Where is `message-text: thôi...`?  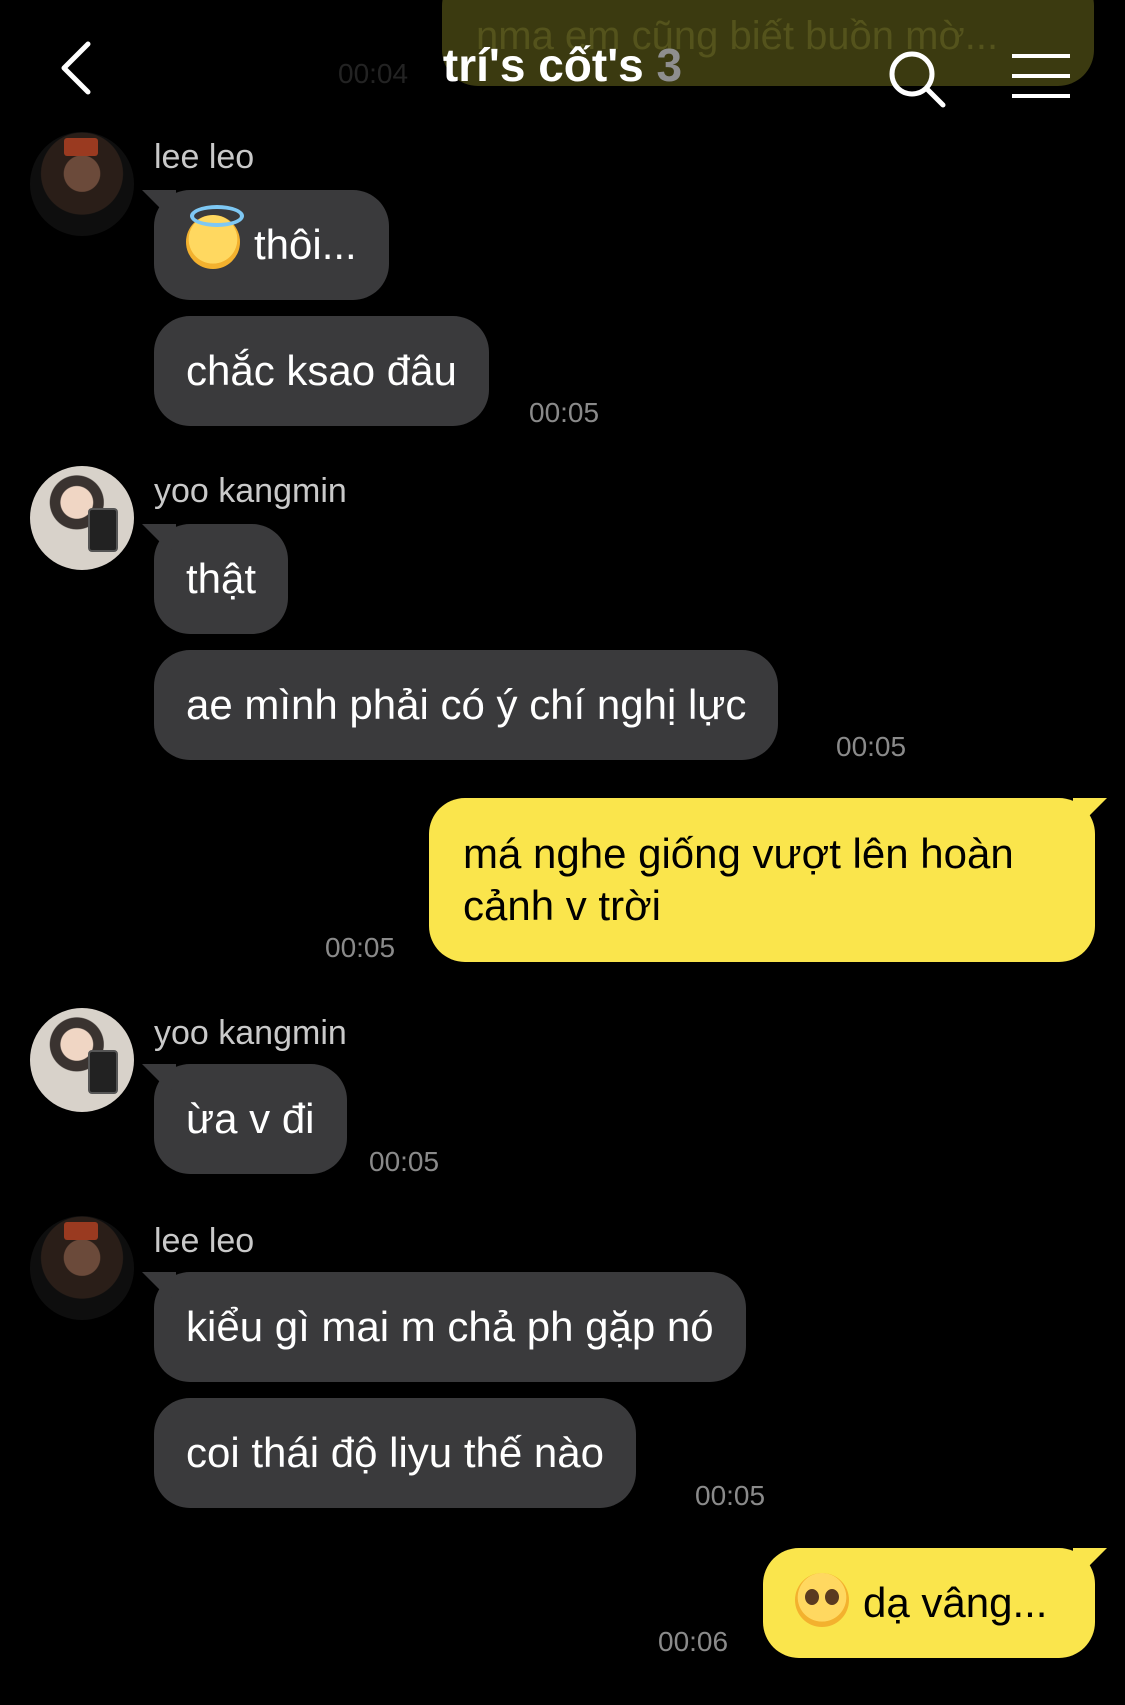 message-text: thôi... is located at coordinates (305, 244).